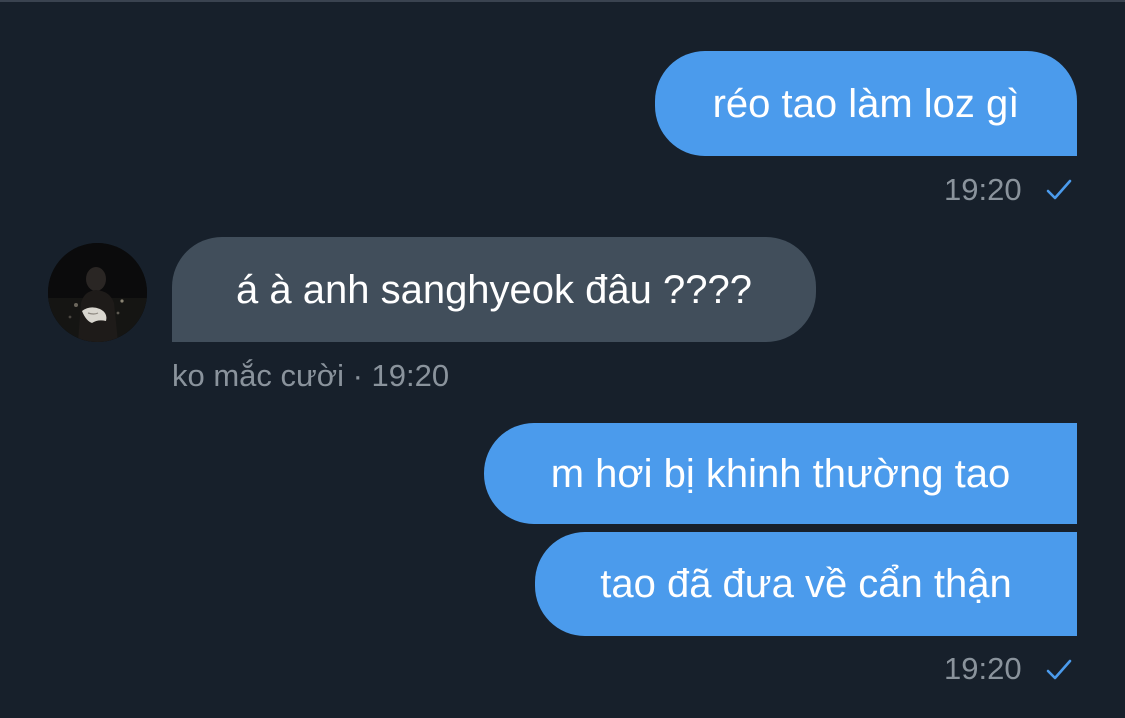 This screenshot has height=718, width=1125. I want to click on message-text: réo tao làm loz gì, so click(866, 103).